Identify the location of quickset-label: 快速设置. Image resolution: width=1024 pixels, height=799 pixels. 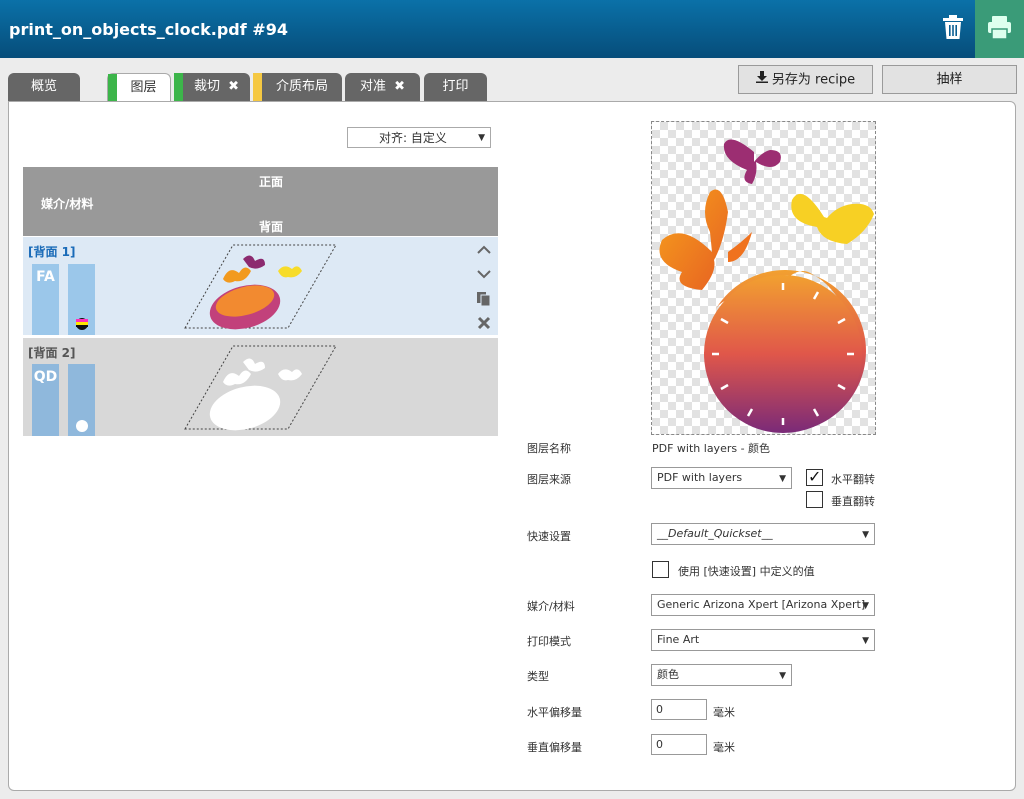
(549, 536).